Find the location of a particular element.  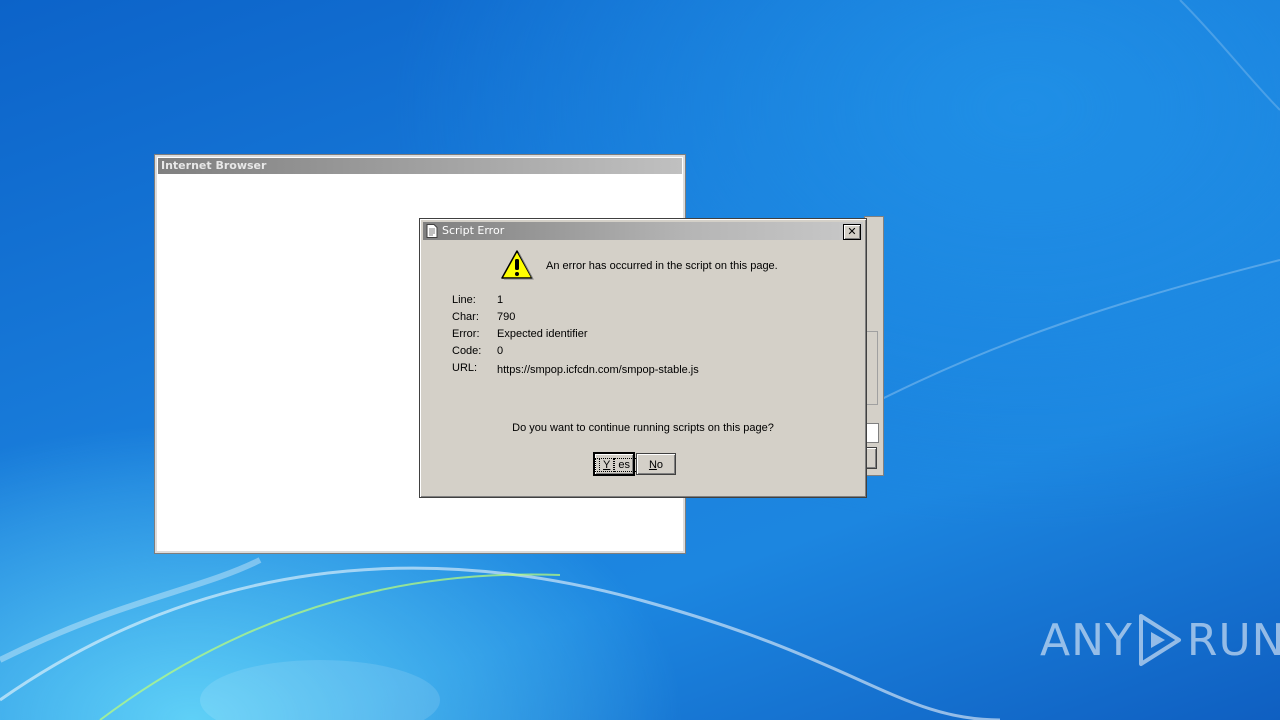

detail-value: 0 is located at coordinates (500, 351).